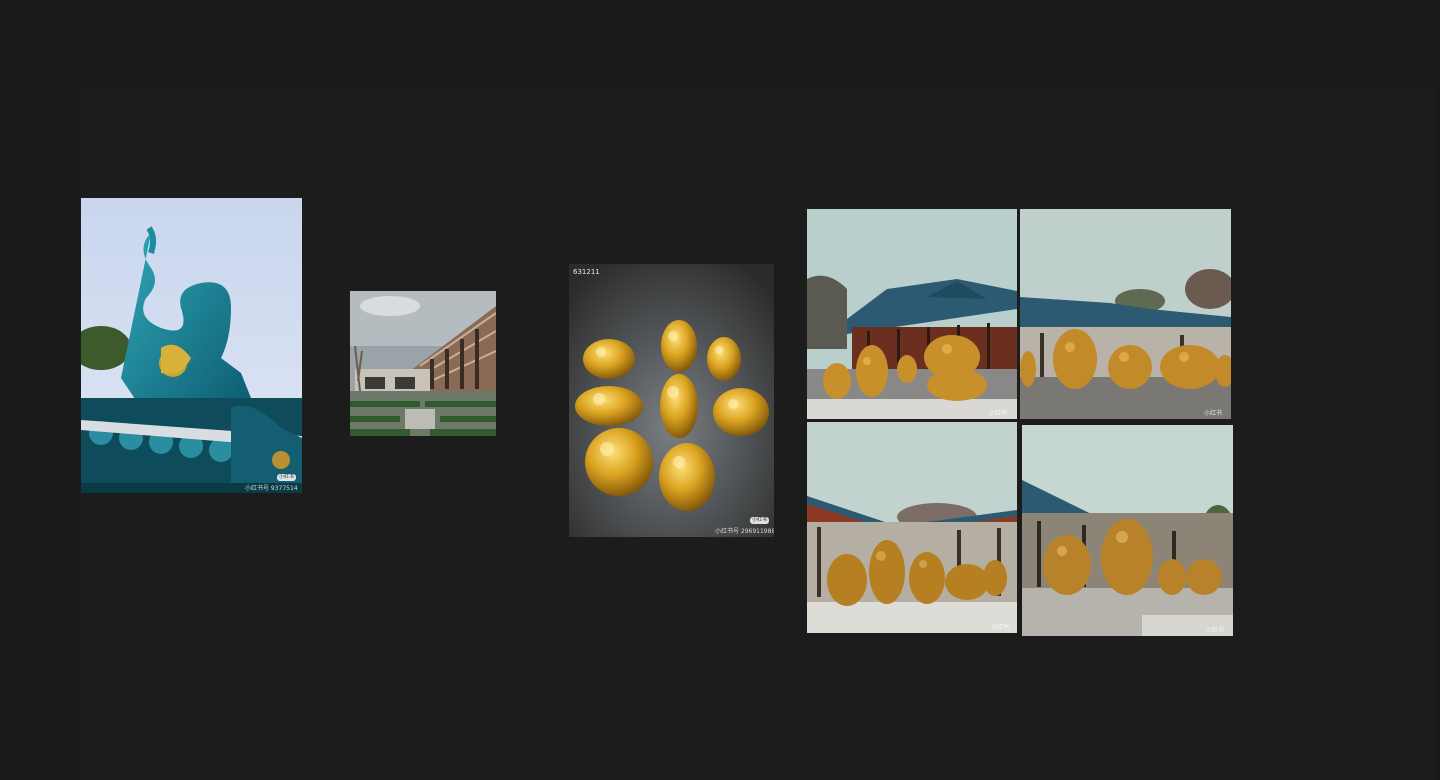  I want to click on figurines-photo, so click(671, 400).